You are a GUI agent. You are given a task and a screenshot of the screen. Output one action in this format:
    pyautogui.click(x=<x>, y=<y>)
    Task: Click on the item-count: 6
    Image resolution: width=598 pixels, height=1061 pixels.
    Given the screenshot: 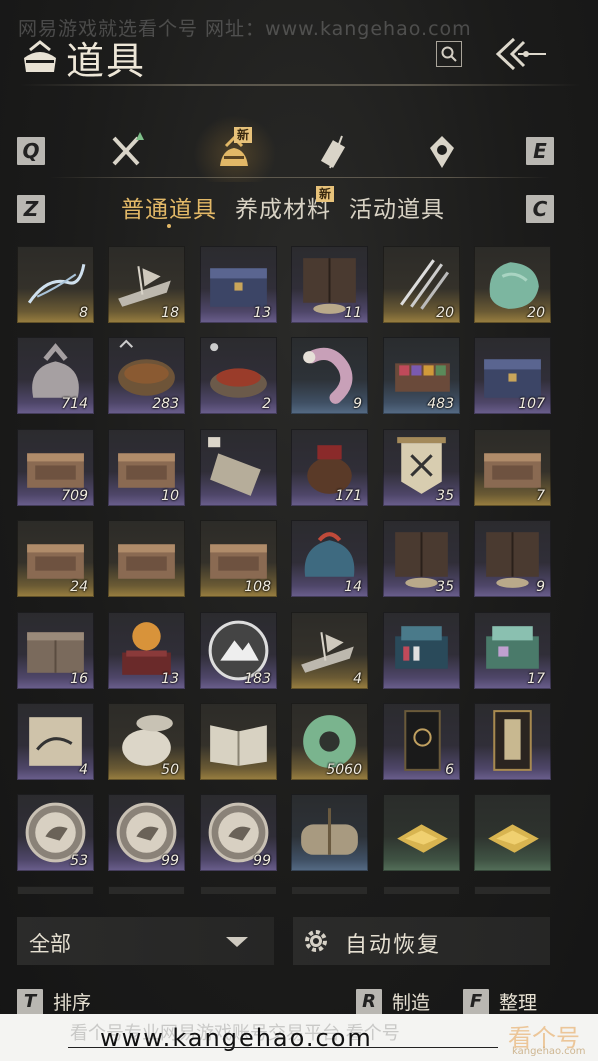 What is the action you would take?
    pyautogui.click(x=449, y=770)
    